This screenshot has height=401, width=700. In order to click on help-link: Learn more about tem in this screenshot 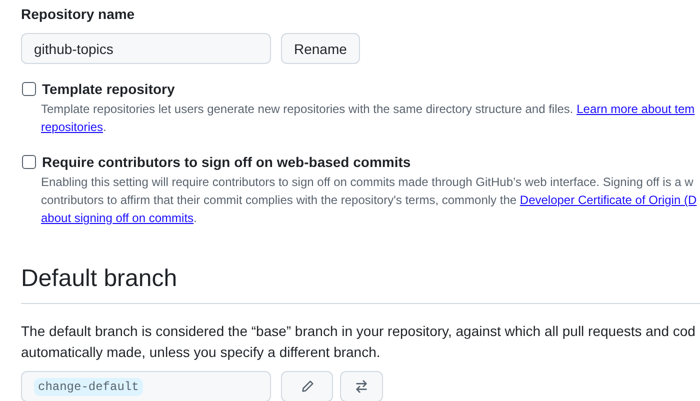, I will do `click(635, 109)`.